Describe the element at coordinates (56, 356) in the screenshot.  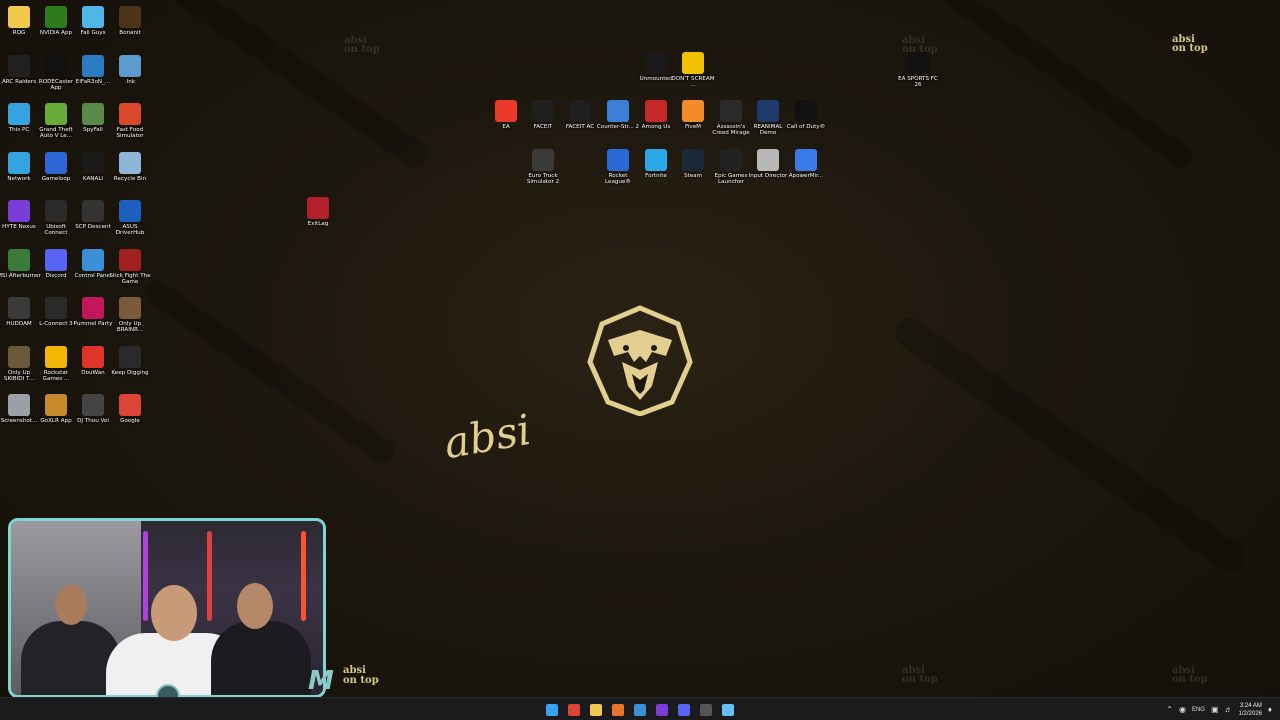
I see `rockstar-icon` at that location.